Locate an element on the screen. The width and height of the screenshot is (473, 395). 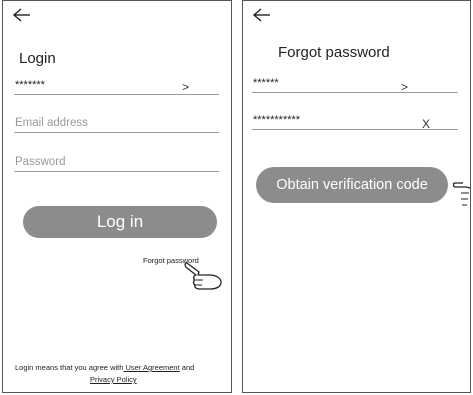
email-field: Email address is located at coordinates (116, 124).